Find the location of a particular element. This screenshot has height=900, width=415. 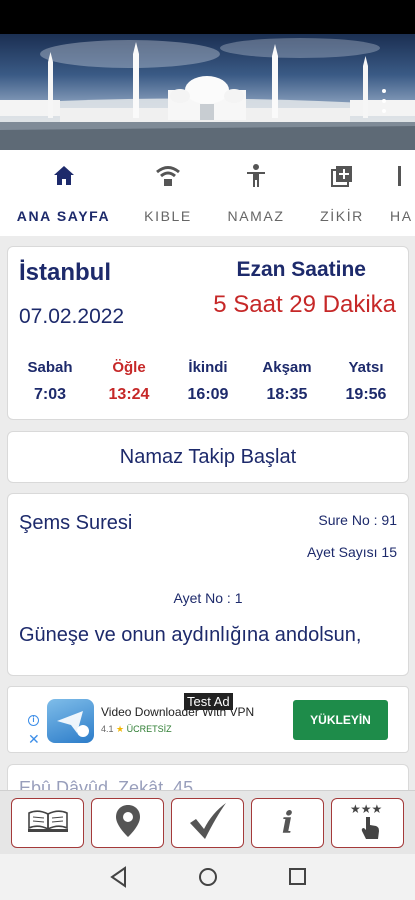

prayer-time: 13:24 is located at coordinates (129, 394).